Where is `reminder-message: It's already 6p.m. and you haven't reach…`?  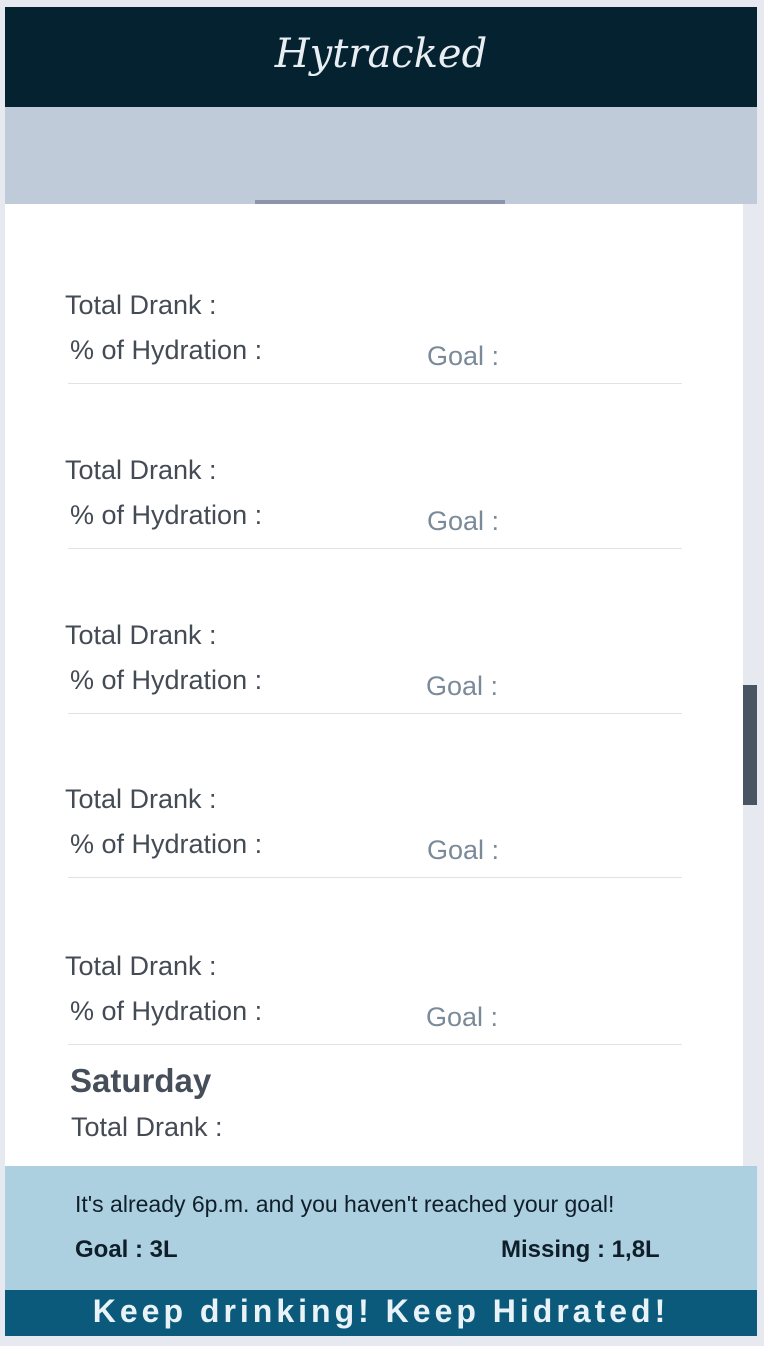
reminder-message: It's already 6p.m. and you haven't reach… is located at coordinates (345, 1204).